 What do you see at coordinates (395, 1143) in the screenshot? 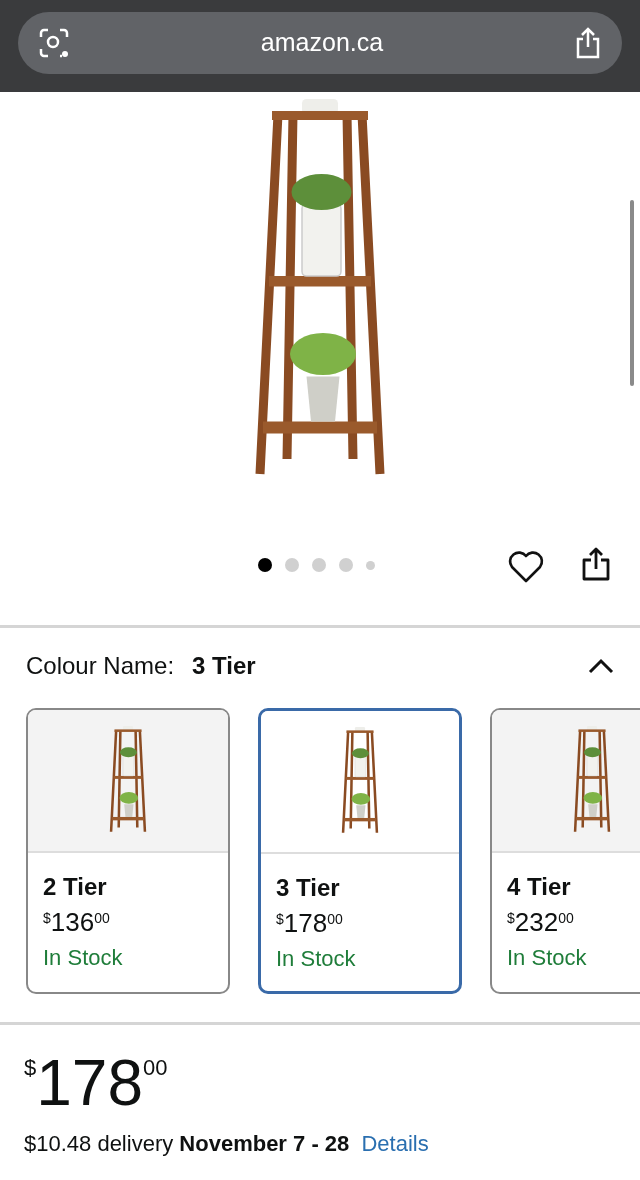
I see `details-link: Details` at bounding box center [395, 1143].